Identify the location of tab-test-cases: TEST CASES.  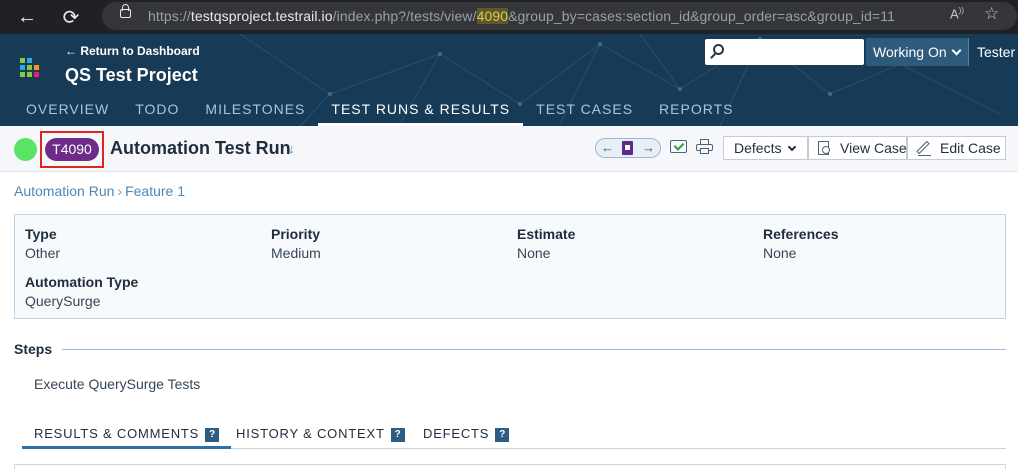
(584, 109).